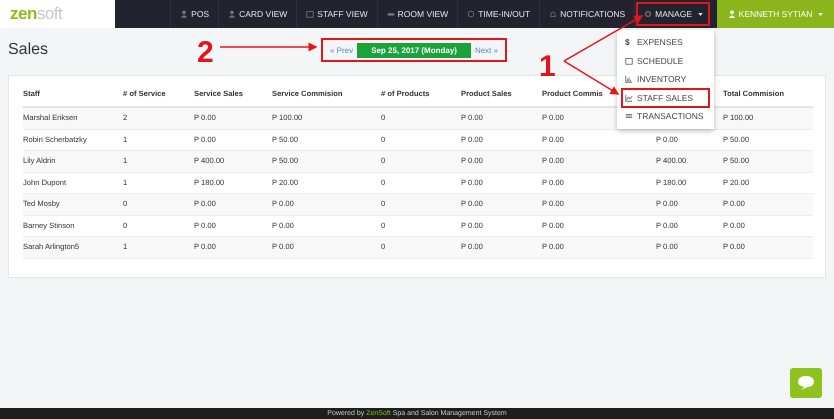 This screenshot has width=834, height=419. What do you see at coordinates (648, 14) in the screenshot?
I see `settings-icon` at bounding box center [648, 14].